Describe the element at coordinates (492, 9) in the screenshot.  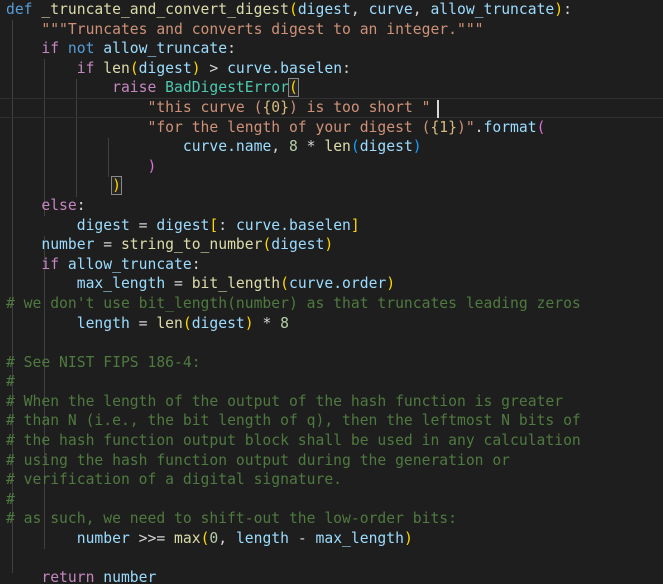
I see `token-param: allow_truncate` at that location.